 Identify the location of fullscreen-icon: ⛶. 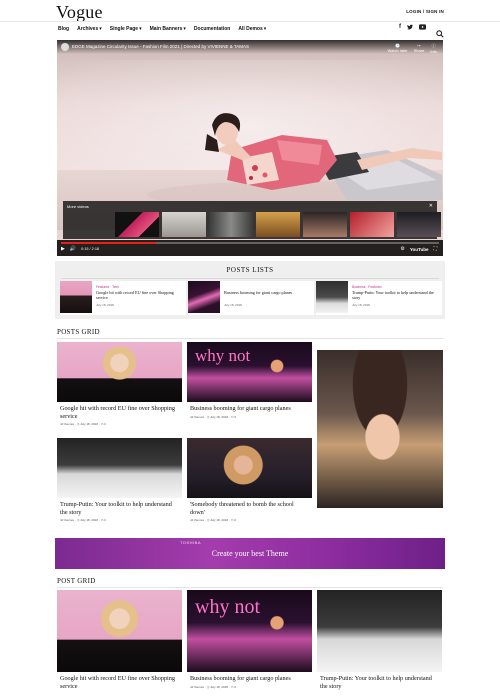
(435, 249).